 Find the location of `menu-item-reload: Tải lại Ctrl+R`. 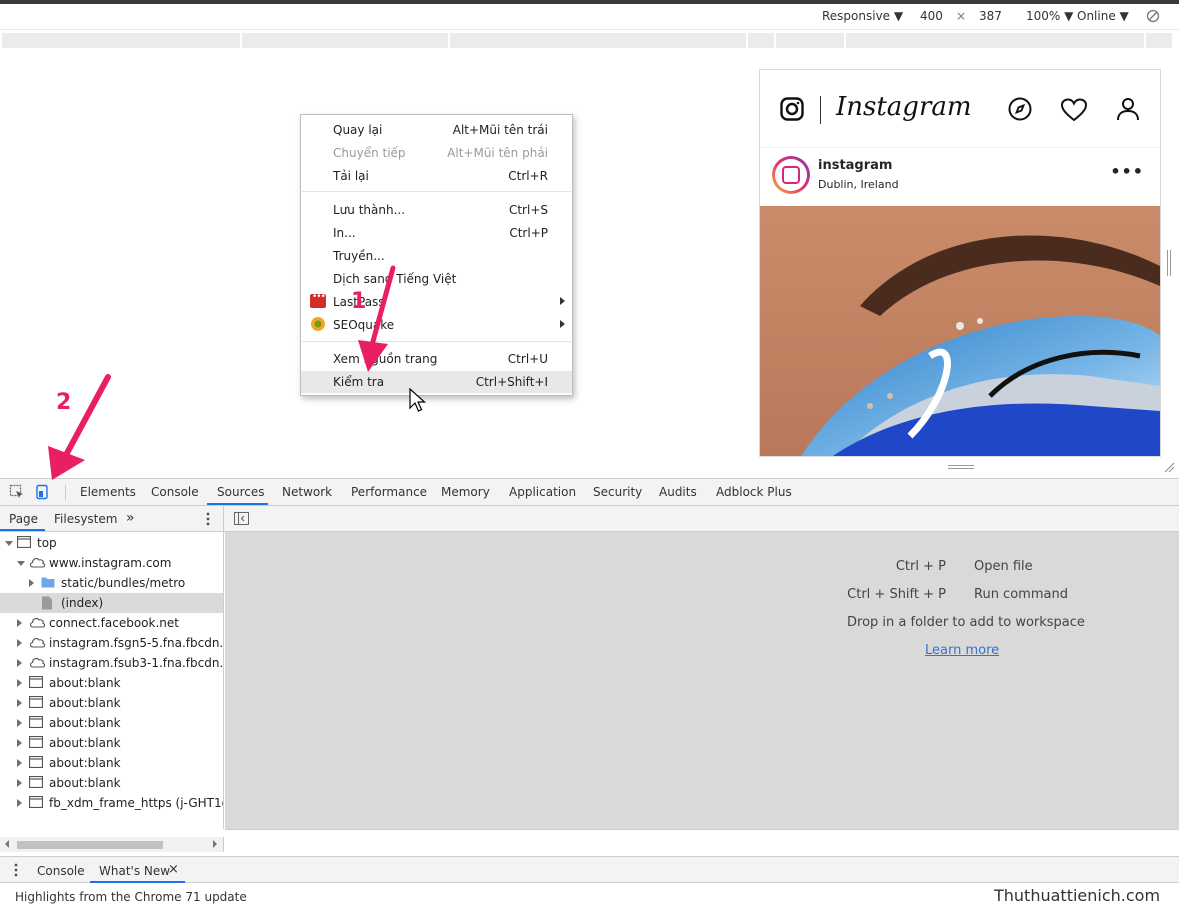

menu-item-reload: Tải lại Ctrl+R is located at coordinates (436, 176).